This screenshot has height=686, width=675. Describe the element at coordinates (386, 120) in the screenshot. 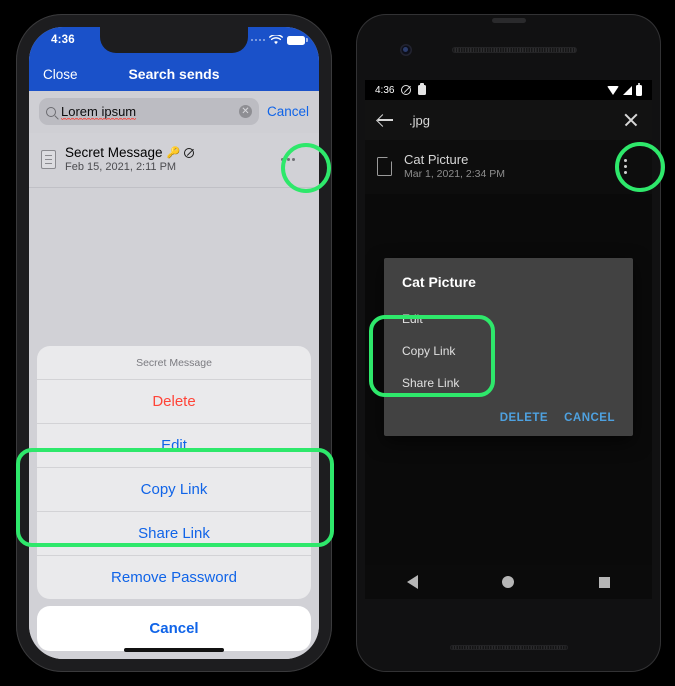

I see `back-arrow-icon` at that location.